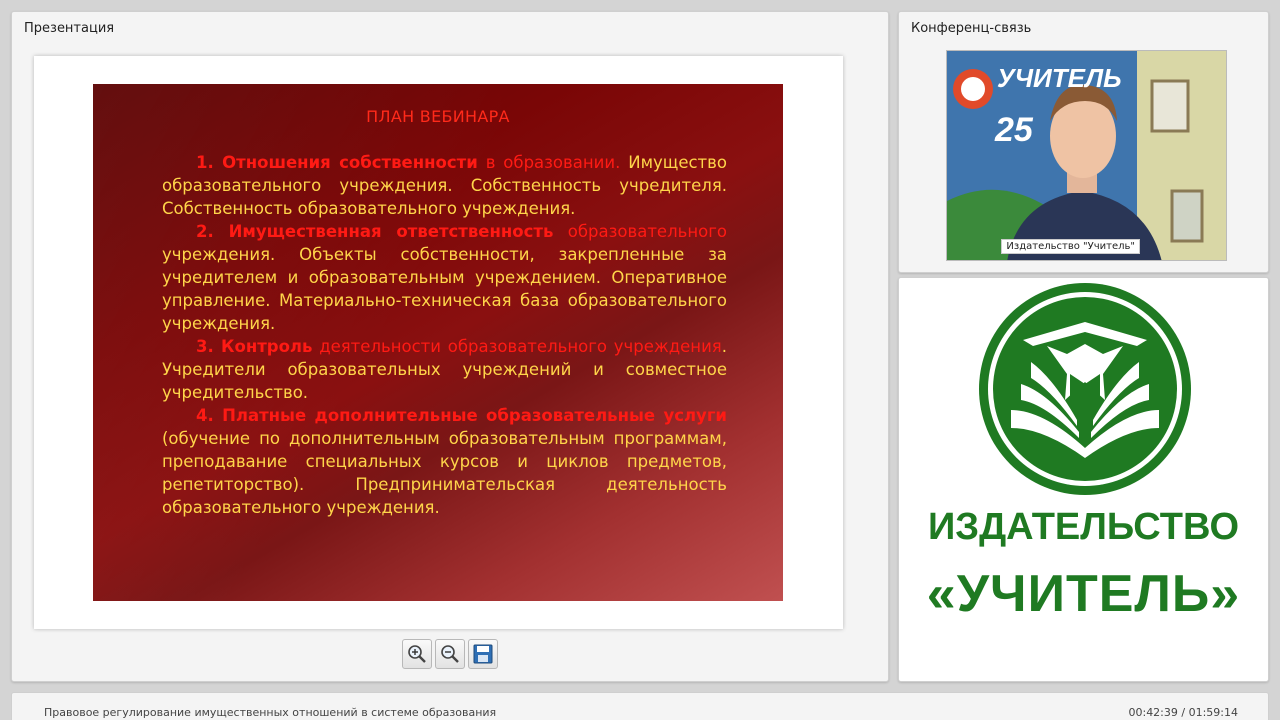  I want to click on zoom-out-button, so click(450, 654).